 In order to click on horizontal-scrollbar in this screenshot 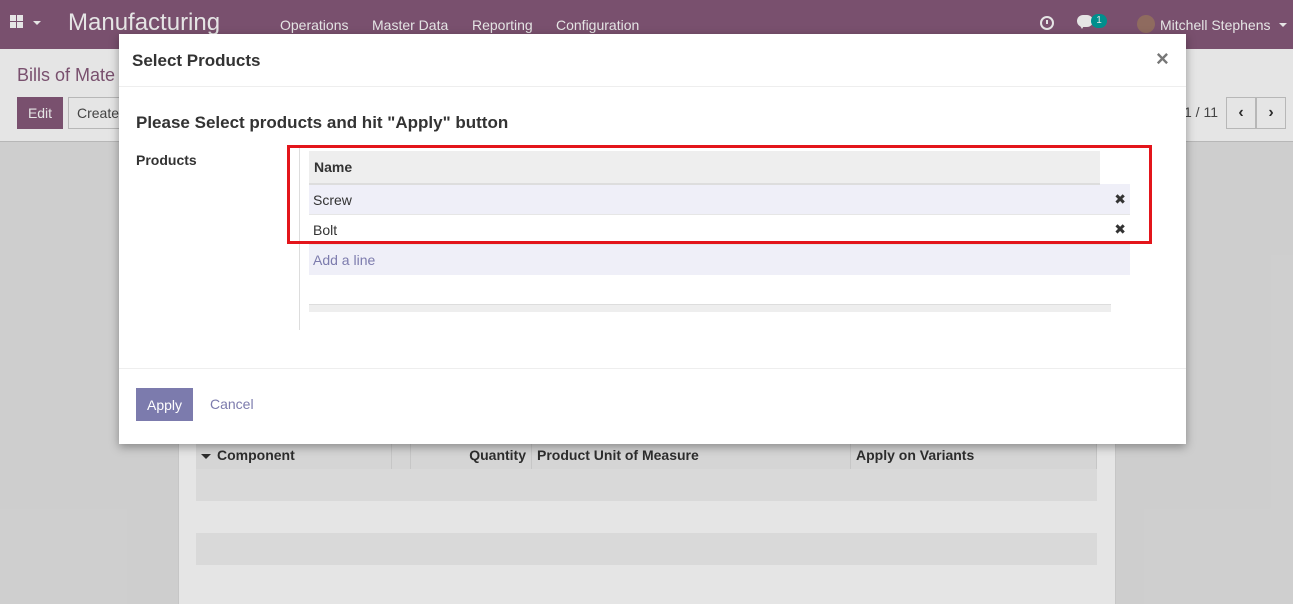, I will do `click(710, 308)`.